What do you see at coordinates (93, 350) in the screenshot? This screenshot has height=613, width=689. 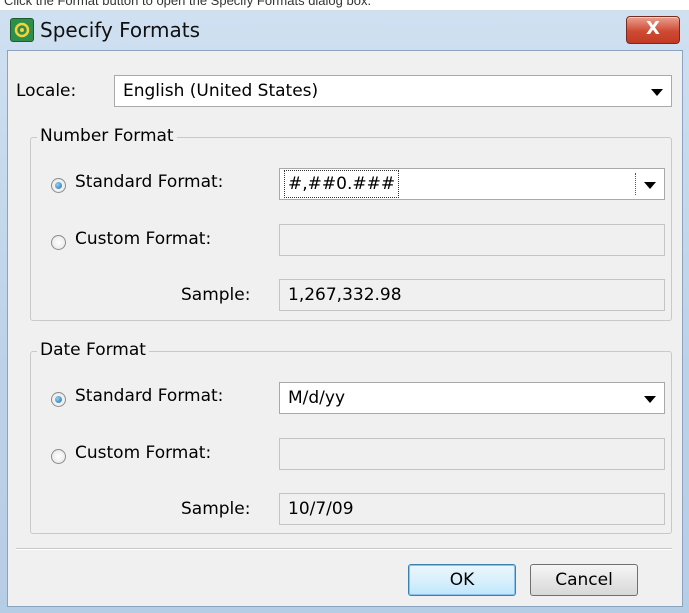 I see `date-format-legend: Date Format` at bounding box center [93, 350].